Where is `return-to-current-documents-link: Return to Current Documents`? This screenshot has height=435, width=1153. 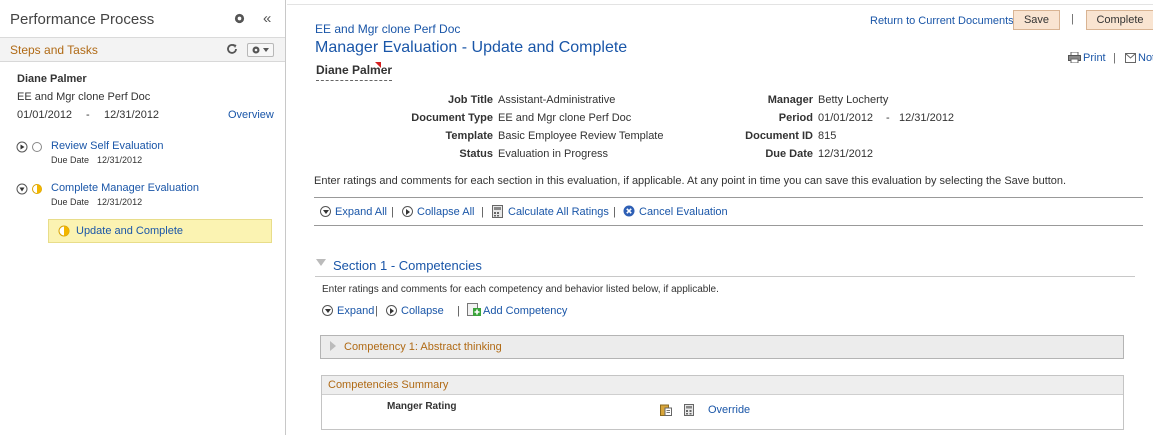 return-to-current-documents-link: Return to Current Documents is located at coordinates (942, 21).